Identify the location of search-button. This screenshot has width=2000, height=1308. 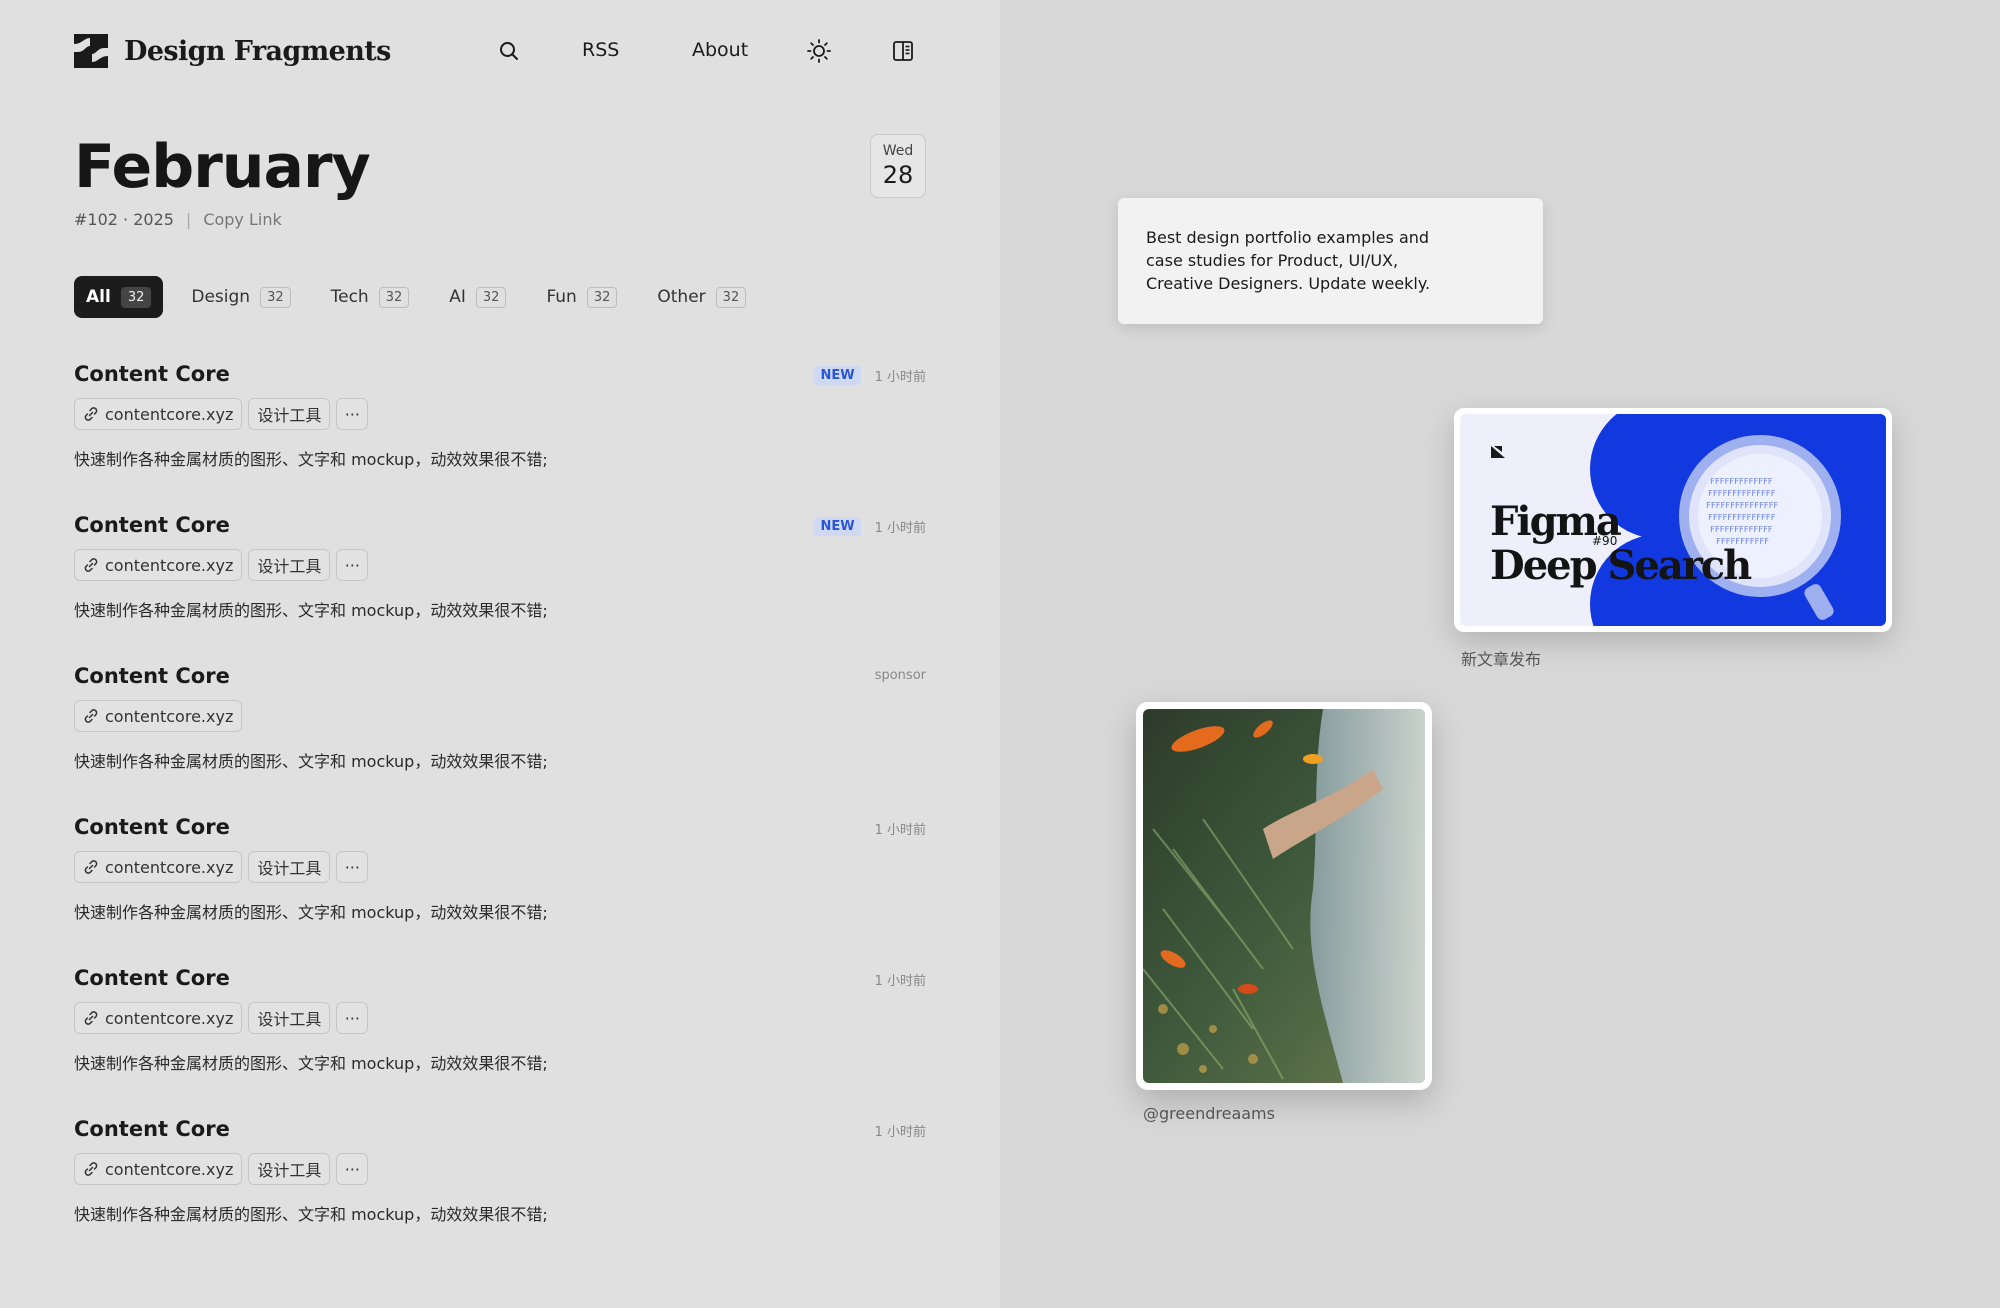
(509, 51).